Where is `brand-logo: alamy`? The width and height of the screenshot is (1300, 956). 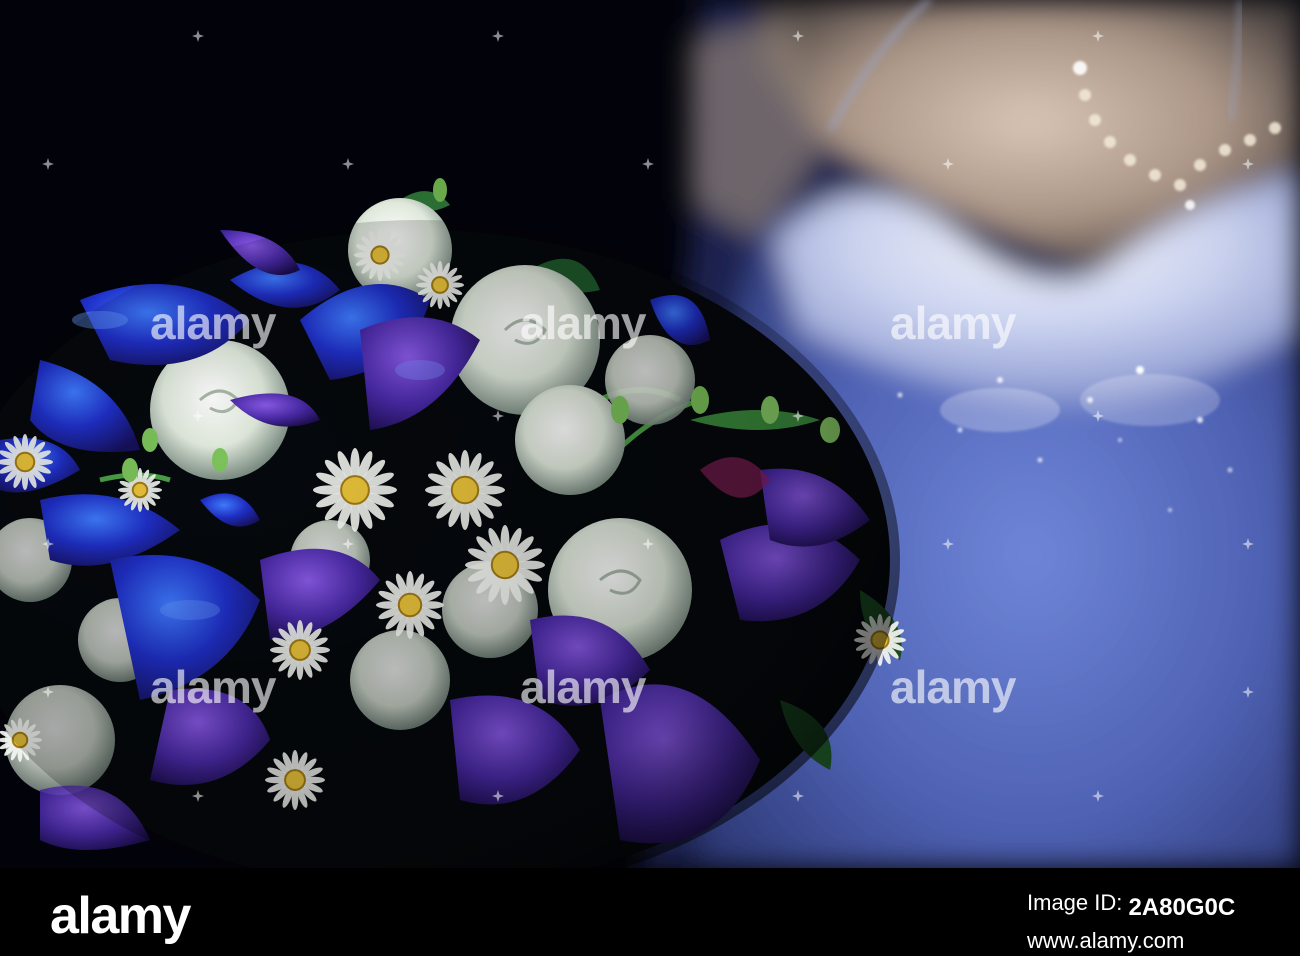
brand-logo: alamy is located at coordinates (120, 916).